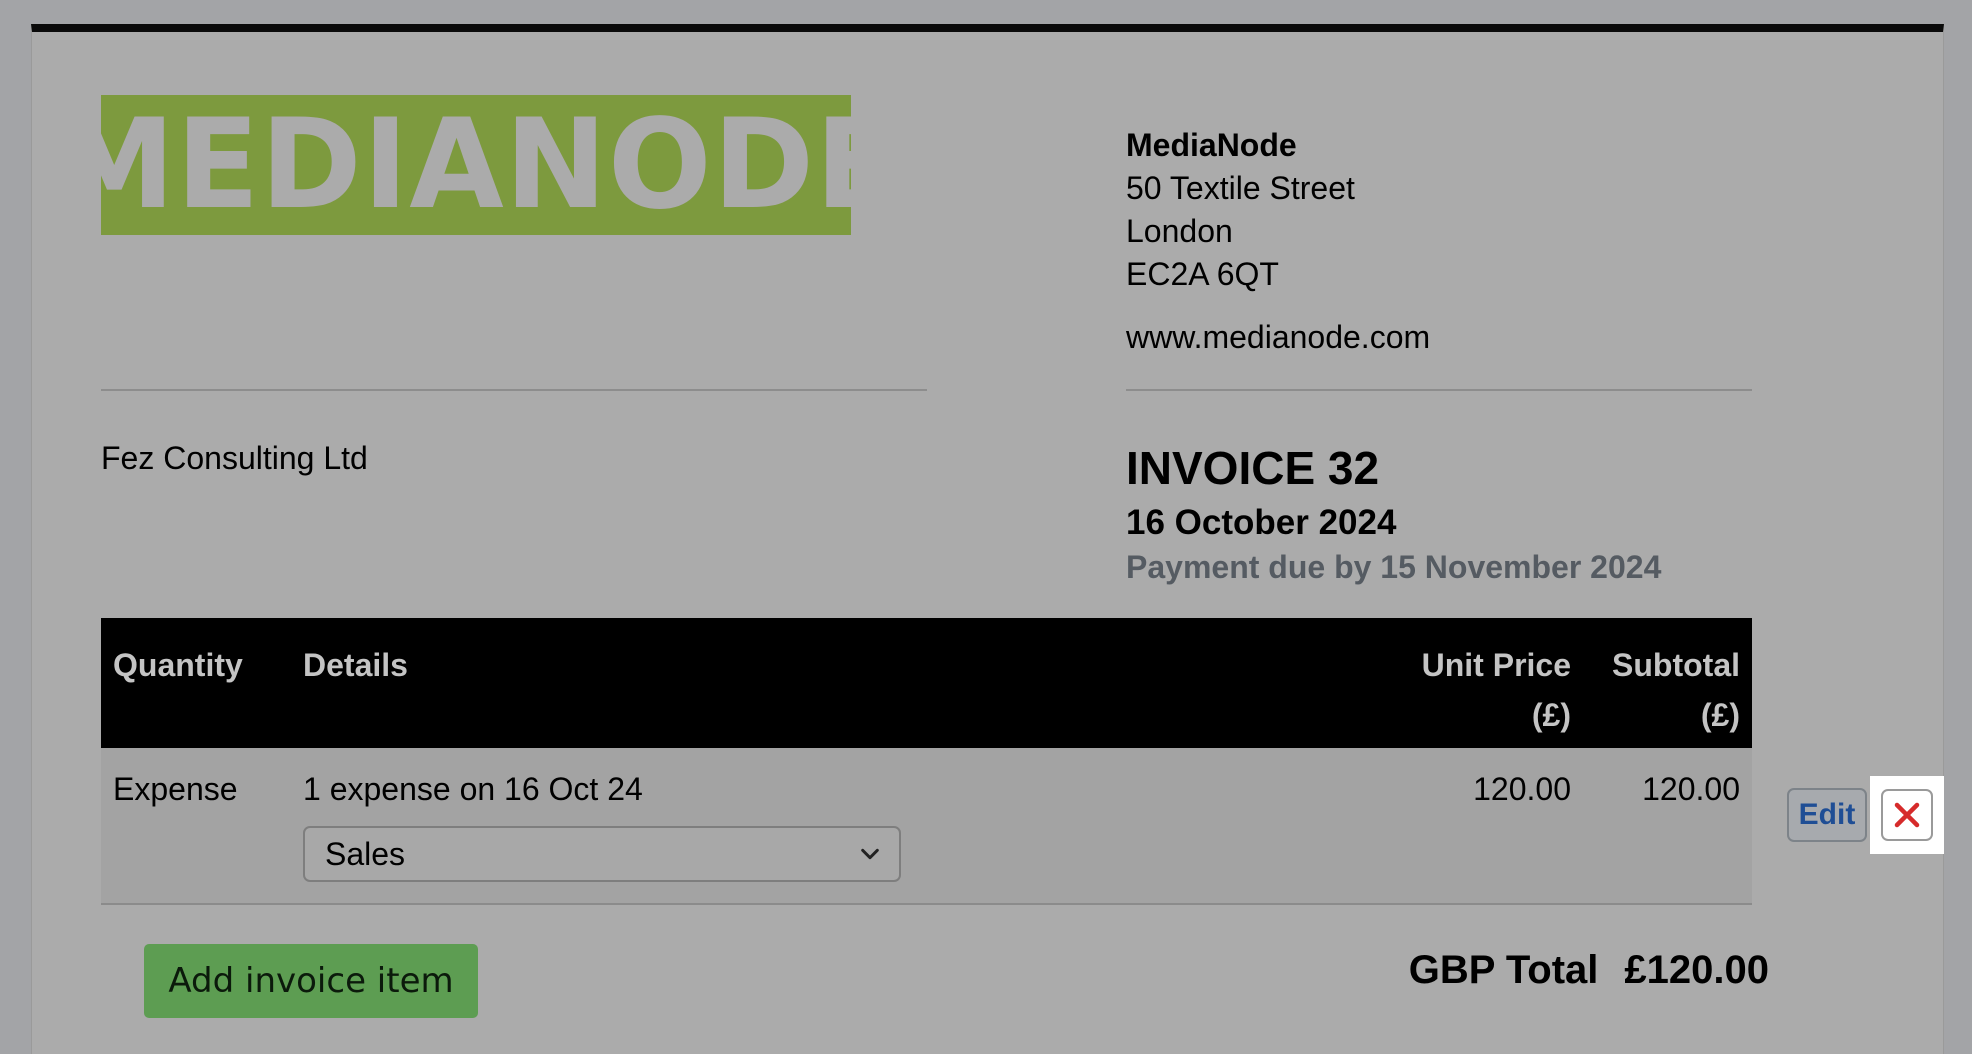 The width and height of the screenshot is (1972, 1054). What do you see at coordinates (1720, 715) in the screenshot?
I see `header-subtotal-unit: (£)` at bounding box center [1720, 715].